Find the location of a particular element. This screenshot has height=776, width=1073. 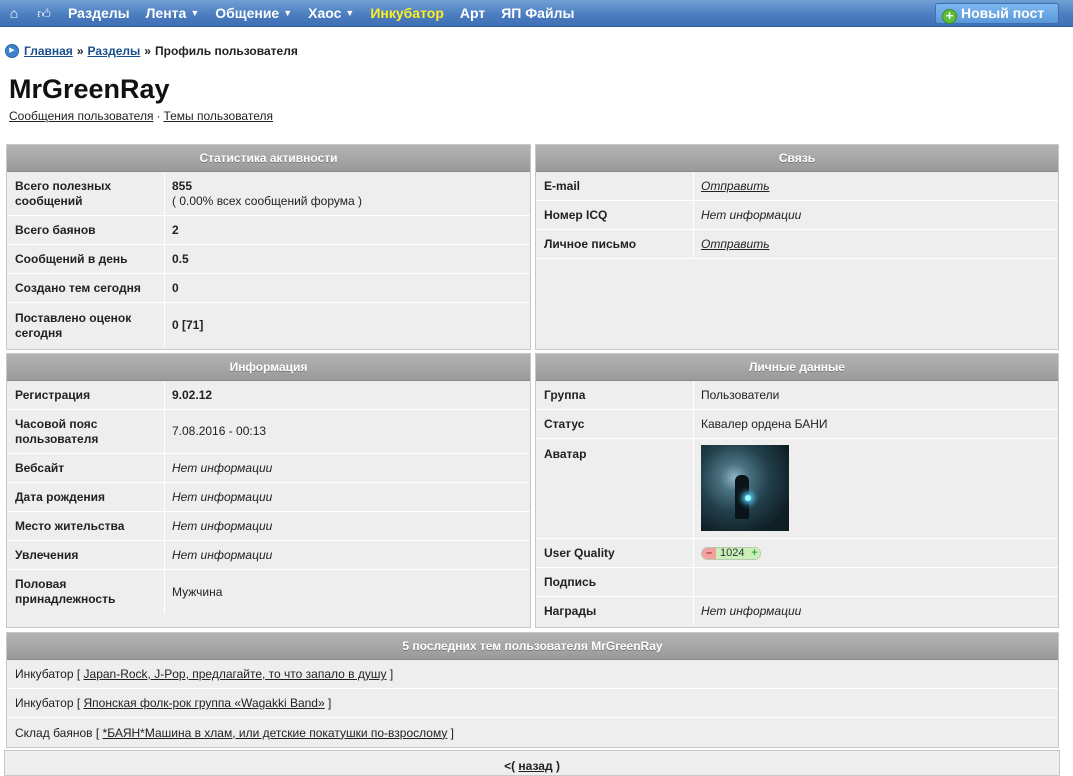

nav-label: ЯП Файлы is located at coordinates (538, 12).